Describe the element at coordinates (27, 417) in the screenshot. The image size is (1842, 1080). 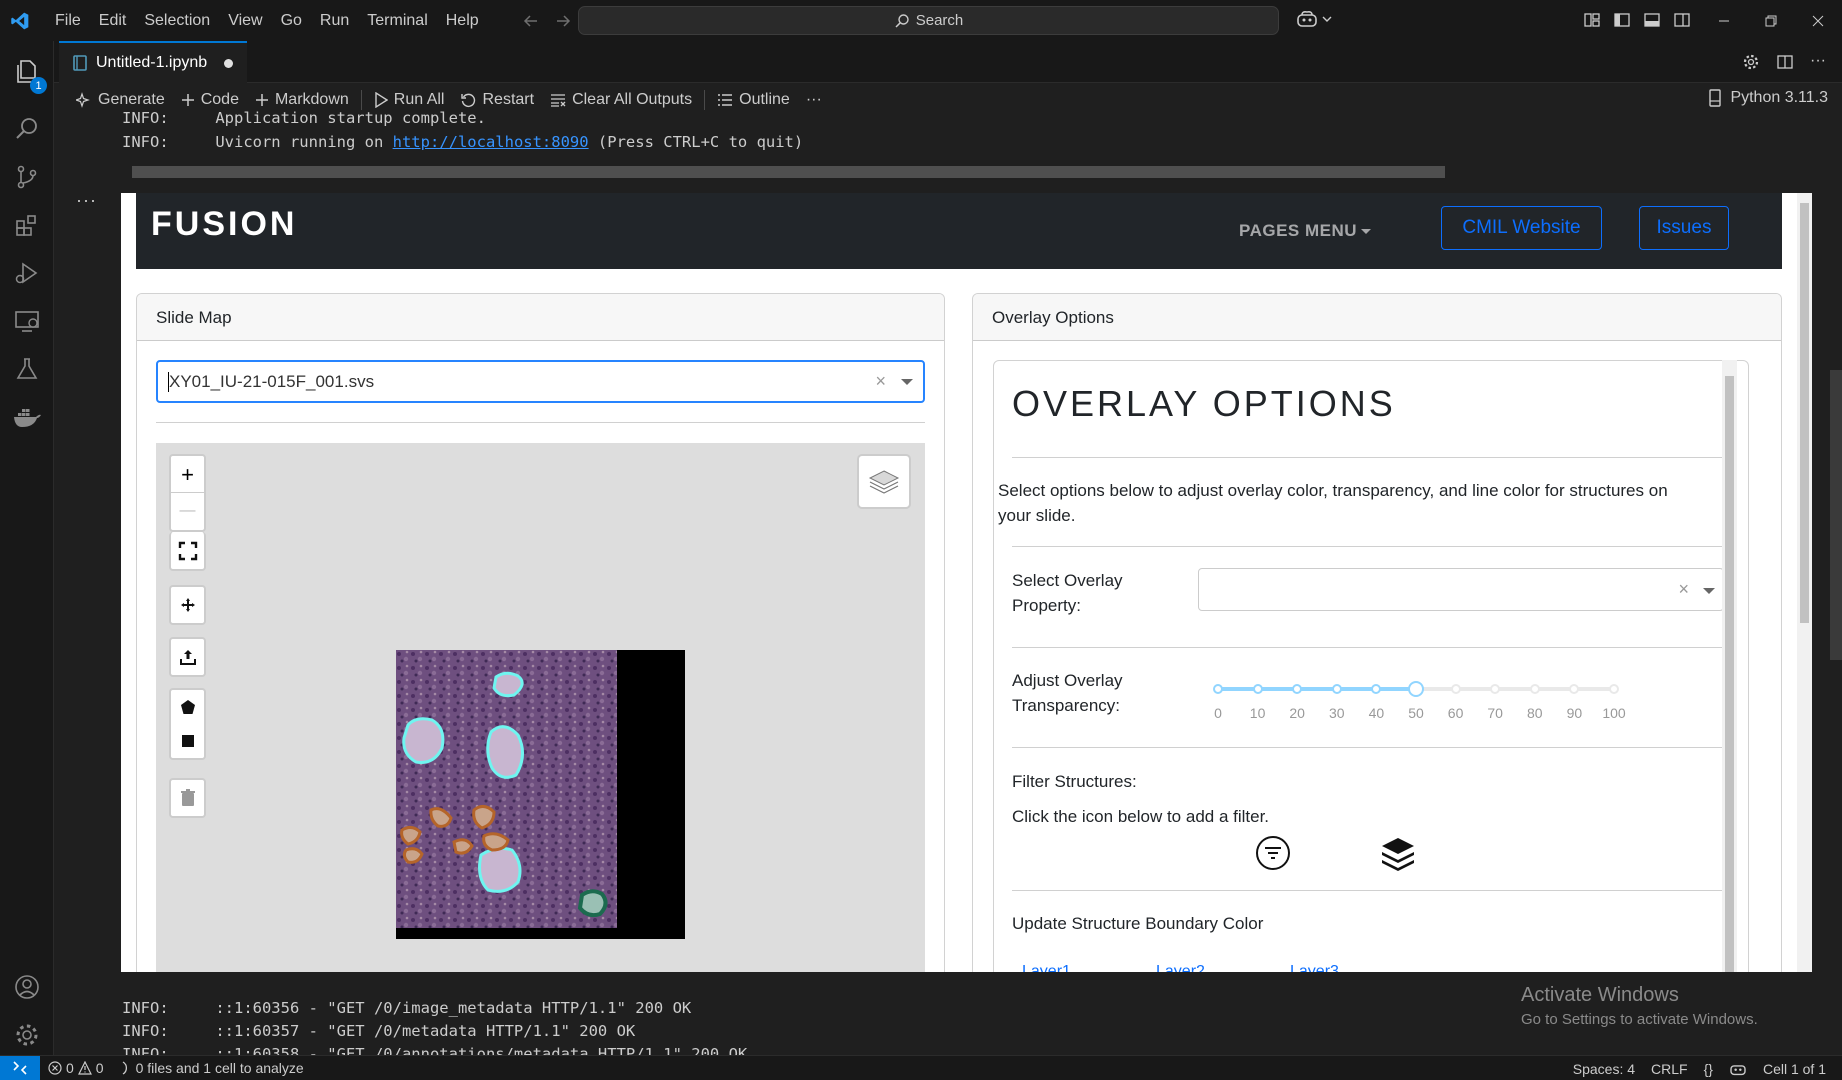
I see `docker-icon` at that location.